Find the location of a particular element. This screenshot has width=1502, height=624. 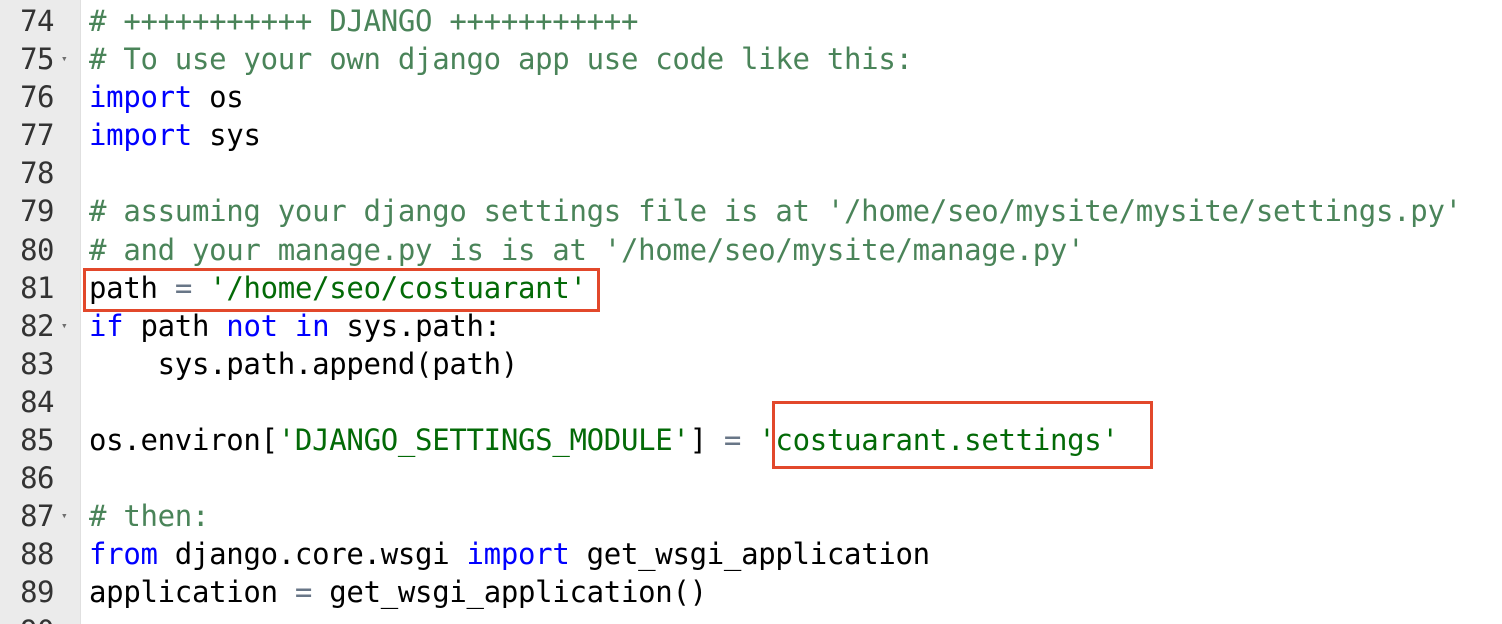

code-line: 86 is located at coordinates (751, 478).